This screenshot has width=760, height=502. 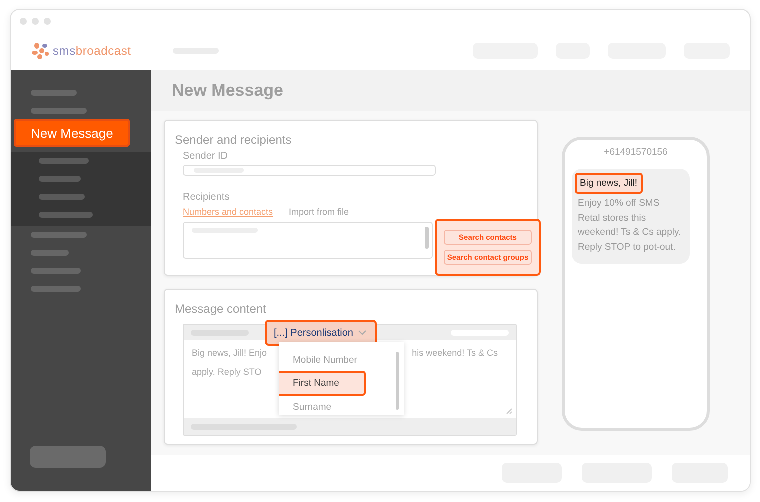 I want to click on menu-item: Mobile Number, so click(x=341, y=360).